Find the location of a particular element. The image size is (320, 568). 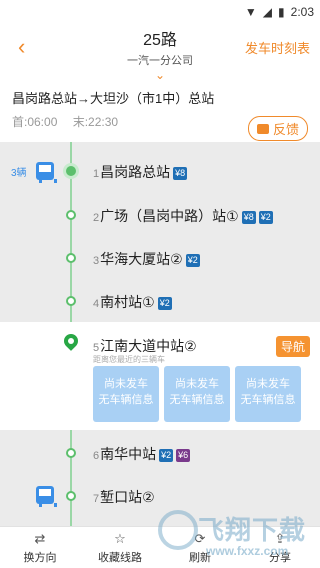

tab-label: 换方向 is located at coordinates (40, 557).